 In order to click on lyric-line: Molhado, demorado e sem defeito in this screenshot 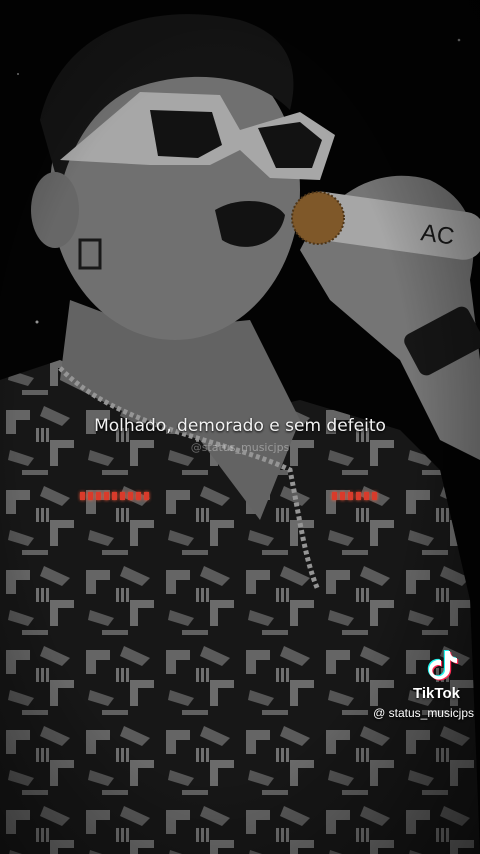, I will do `click(240, 426)`.